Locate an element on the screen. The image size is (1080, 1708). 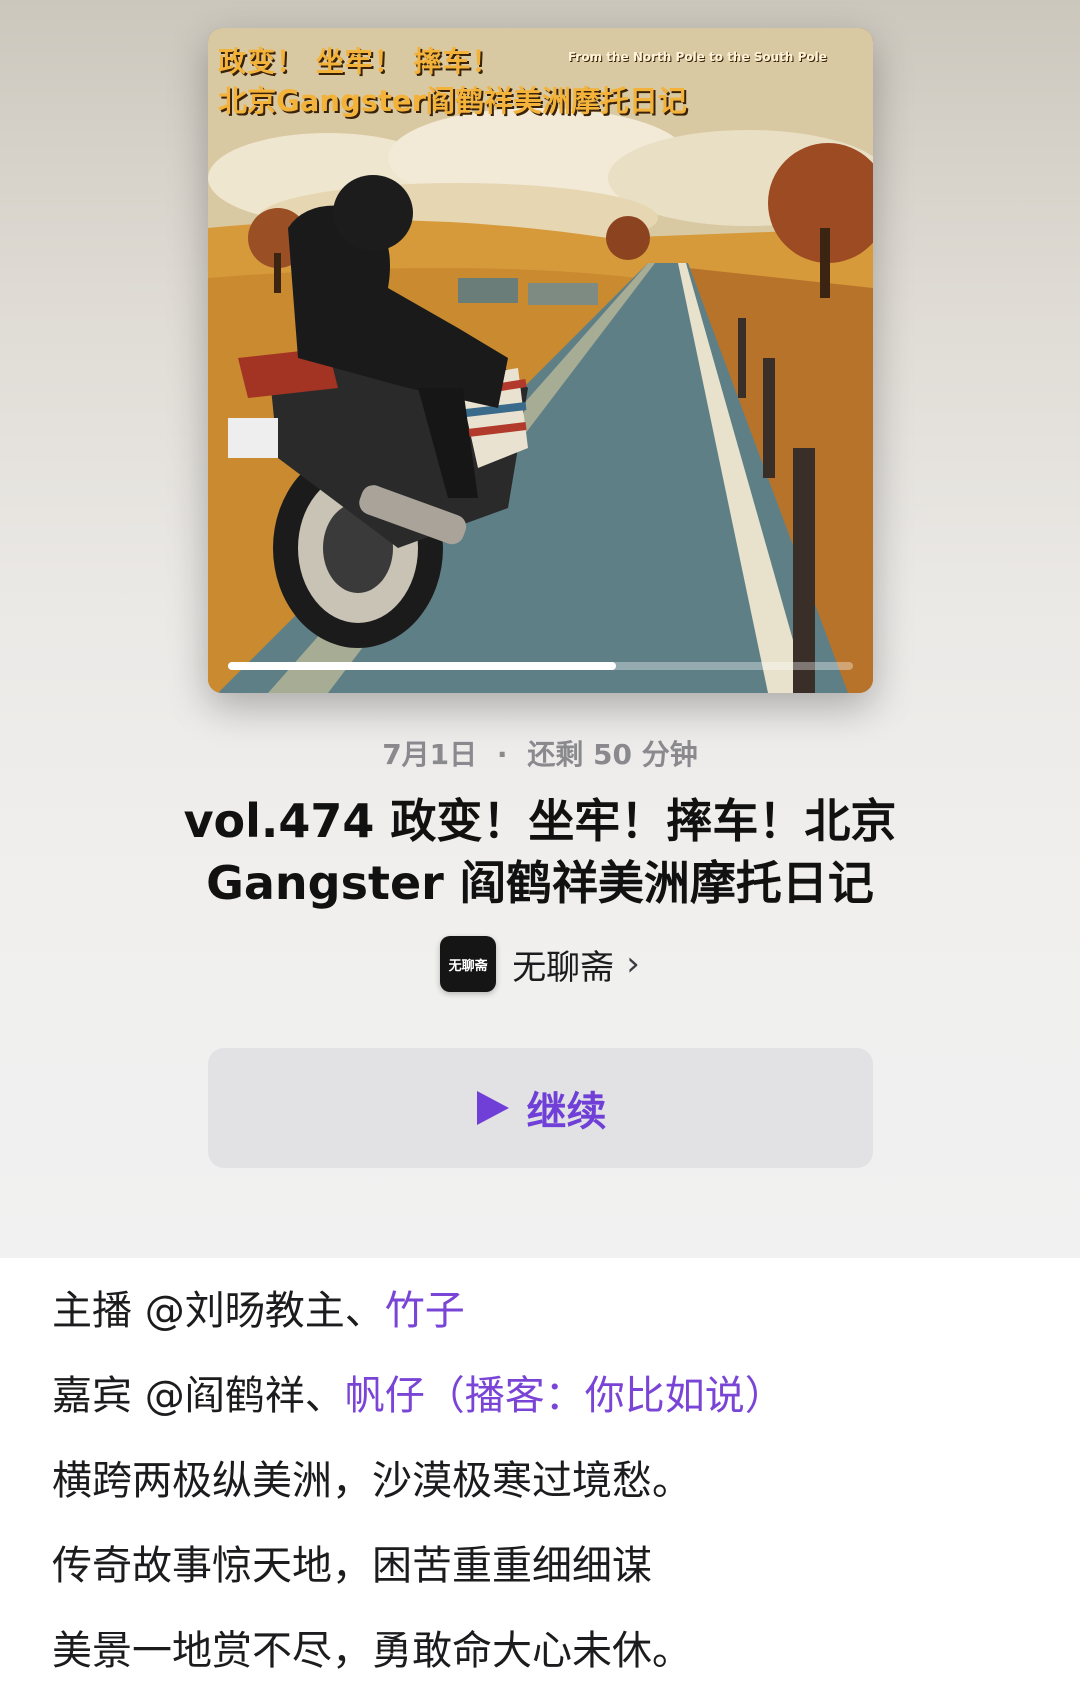
chevron-right-icon: › is located at coordinates (633, 964).